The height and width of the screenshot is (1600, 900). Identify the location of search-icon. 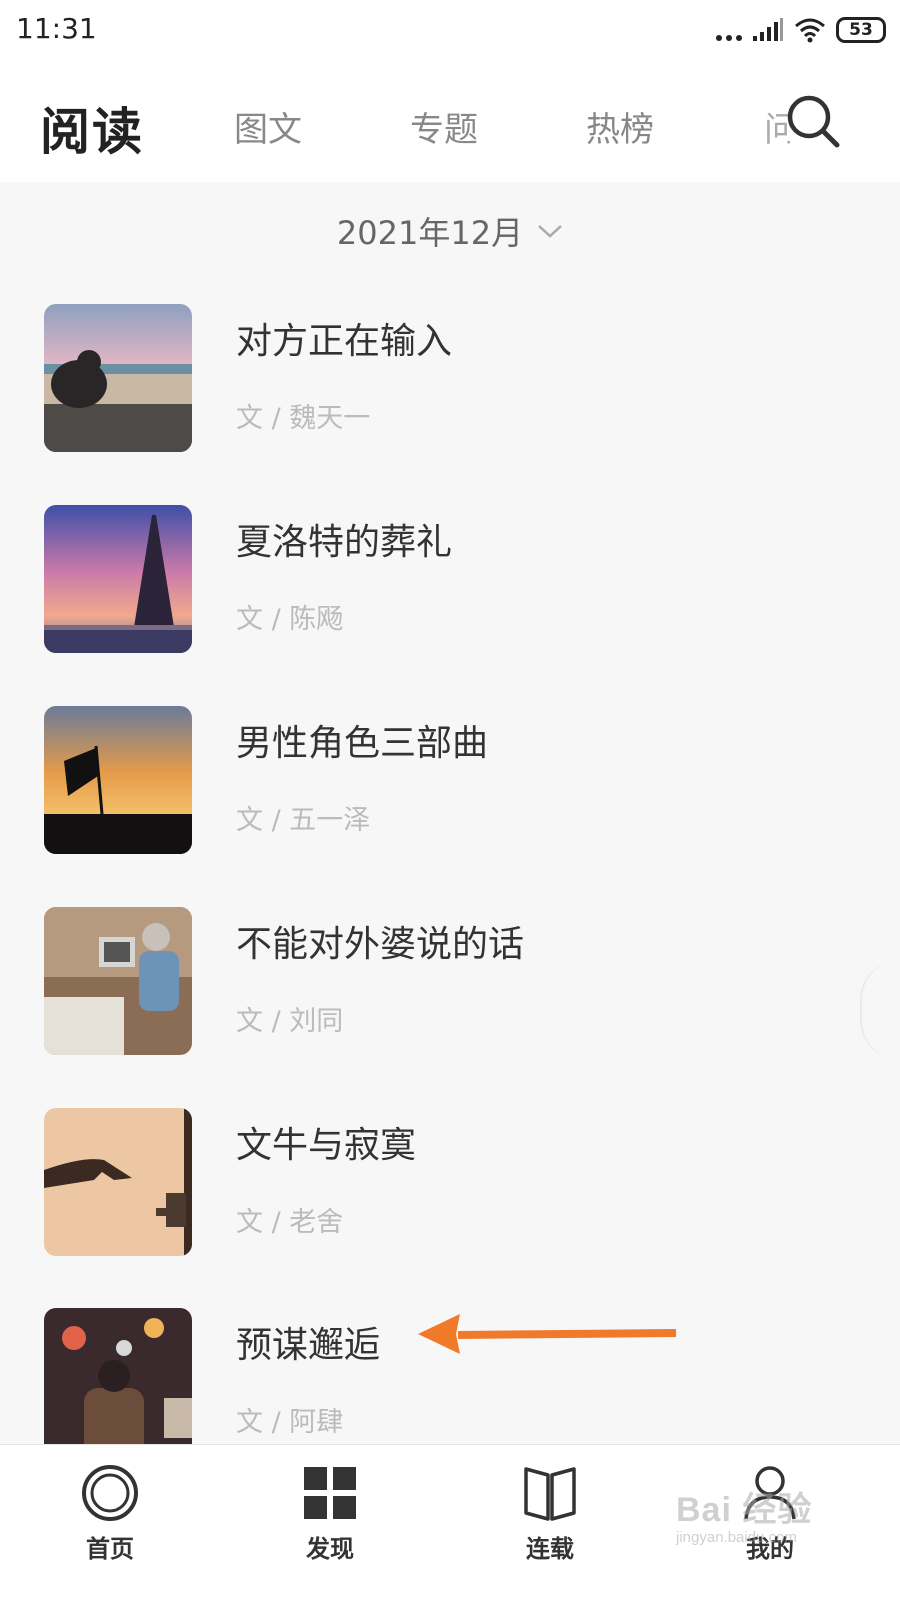
(813, 121).